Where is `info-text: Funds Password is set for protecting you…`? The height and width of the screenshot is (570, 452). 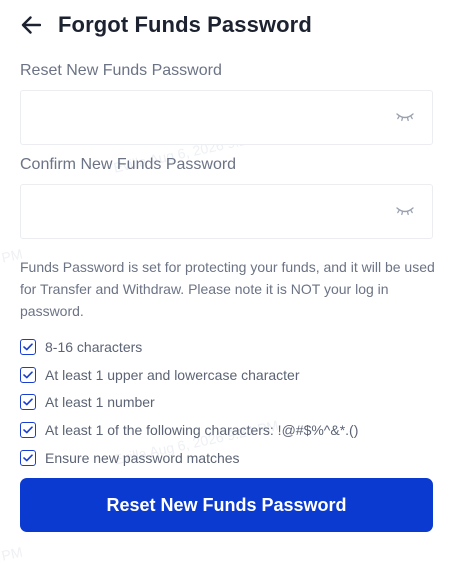
info-text: Funds Password is set for protecting you… is located at coordinates (227, 289).